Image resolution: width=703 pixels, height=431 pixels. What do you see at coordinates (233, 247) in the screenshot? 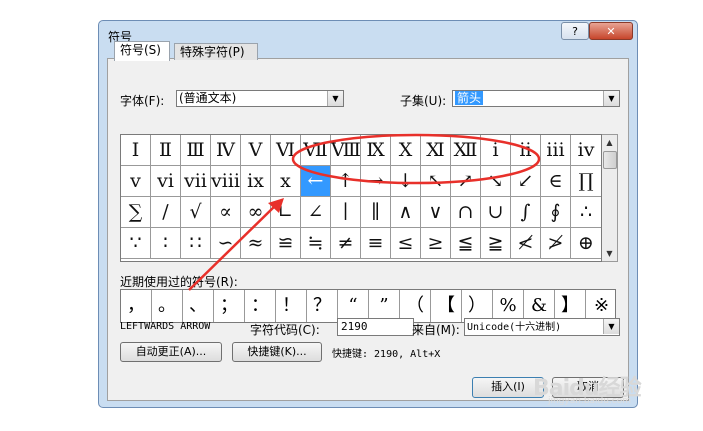
I see `annotation-arrow-line` at bounding box center [233, 247].